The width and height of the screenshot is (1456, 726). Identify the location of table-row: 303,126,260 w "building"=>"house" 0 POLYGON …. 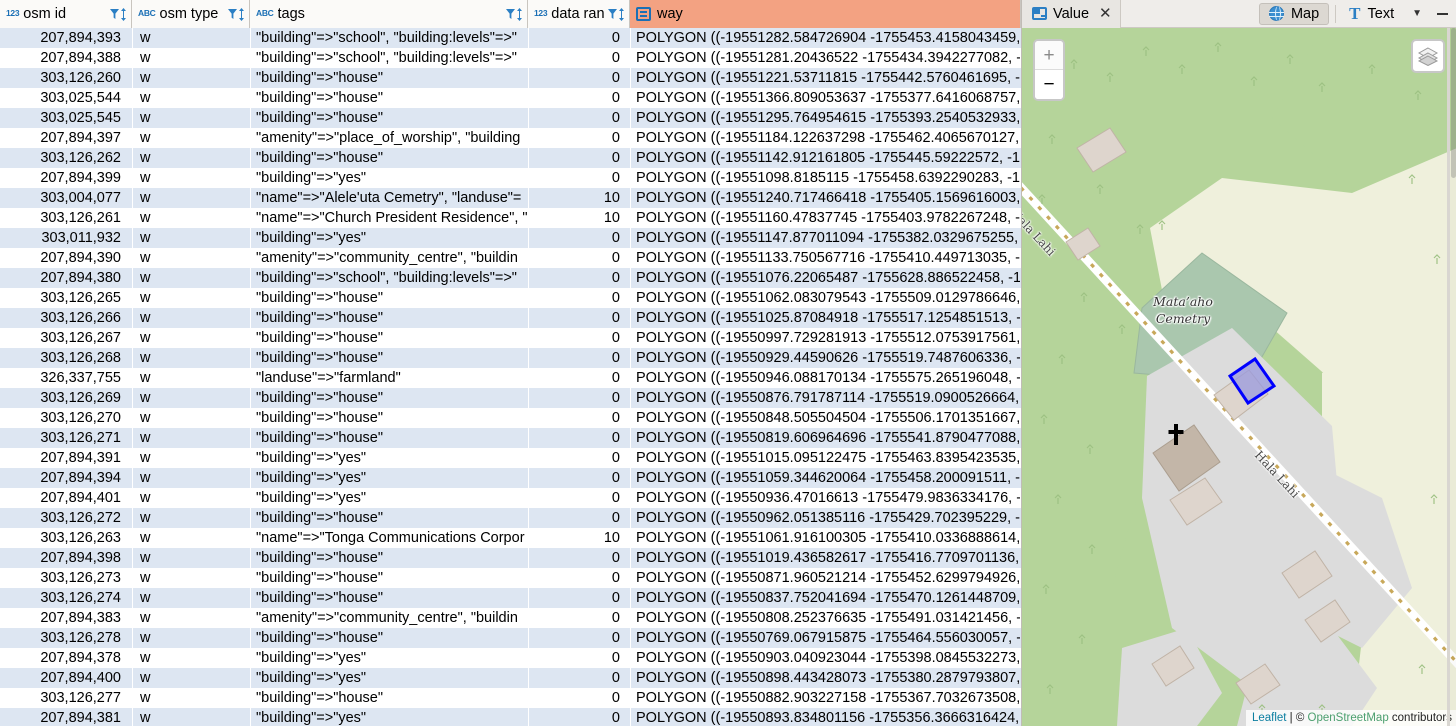
(510, 78).